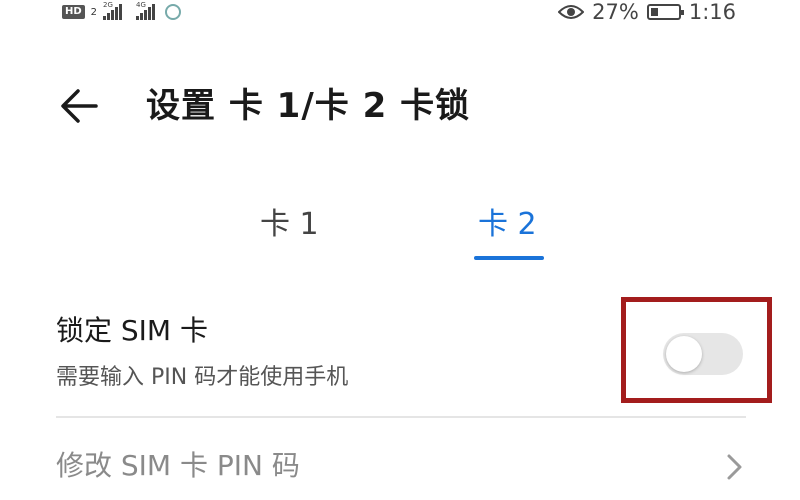 Image resolution: width=800 pixels, height=500 pixels. Describe the element at coordinates (113, 10) in the screenshot. I see `signal-icon-sim1: 2G` at that location.